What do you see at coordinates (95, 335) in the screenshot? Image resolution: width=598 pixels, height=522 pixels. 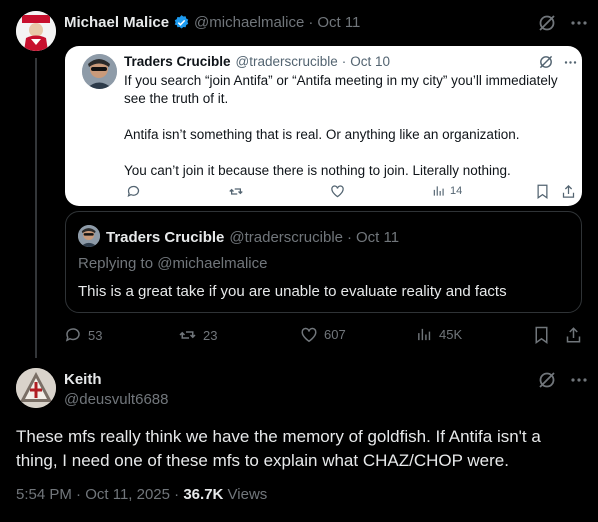 I see `reply-count: 53` at bounding box center [95, 335].